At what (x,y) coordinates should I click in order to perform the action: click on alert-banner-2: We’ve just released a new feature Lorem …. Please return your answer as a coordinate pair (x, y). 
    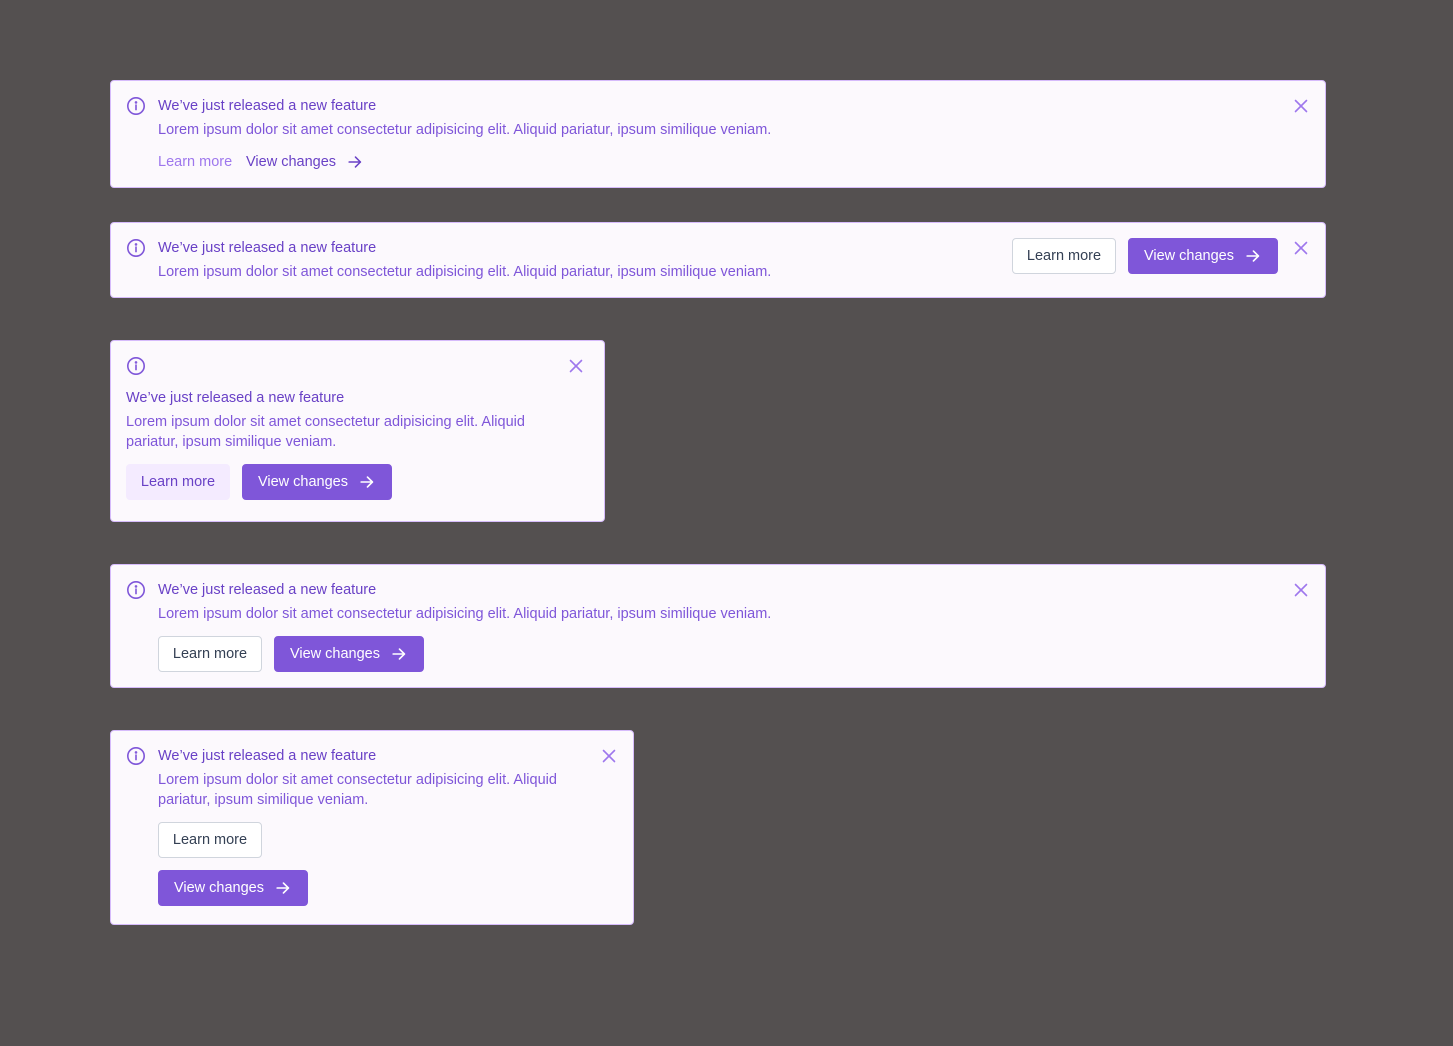
    Looking at the image, I should click on (718, 260).